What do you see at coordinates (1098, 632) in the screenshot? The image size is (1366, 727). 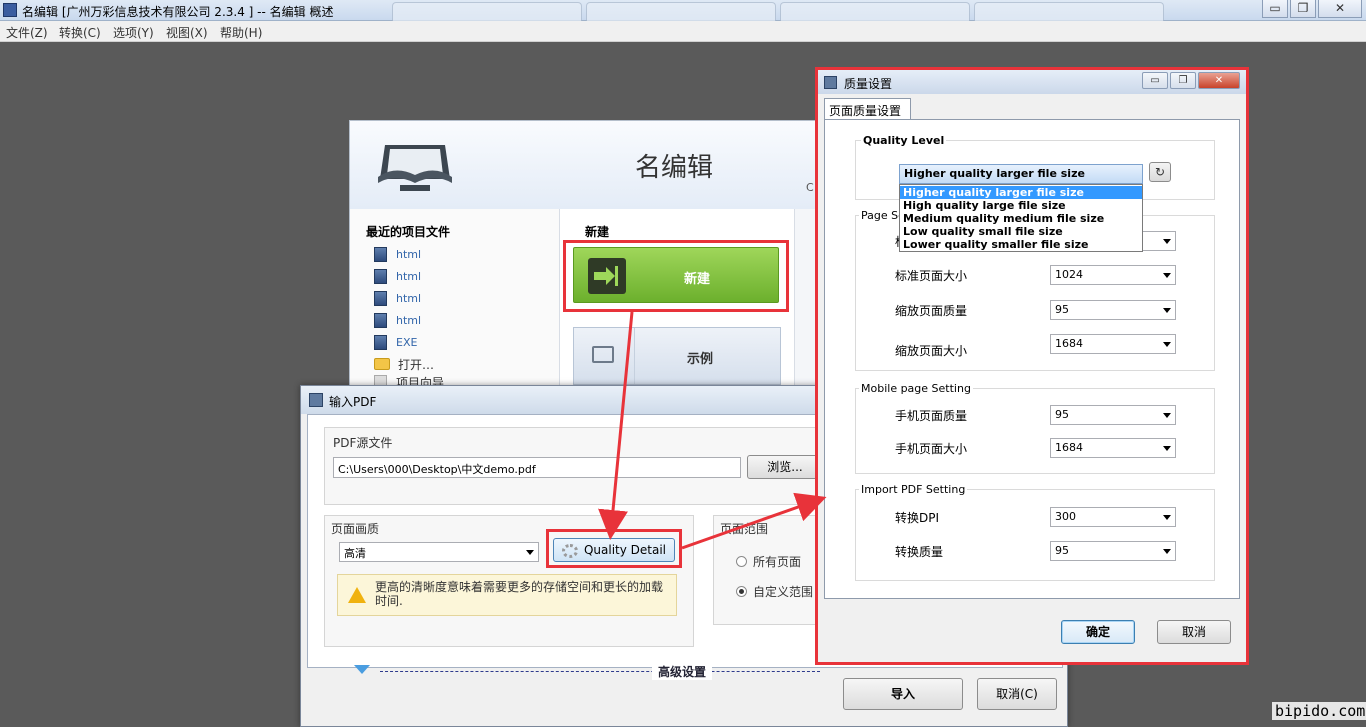 I see `ok-button: 确定` at bounding box center [1098, 632].